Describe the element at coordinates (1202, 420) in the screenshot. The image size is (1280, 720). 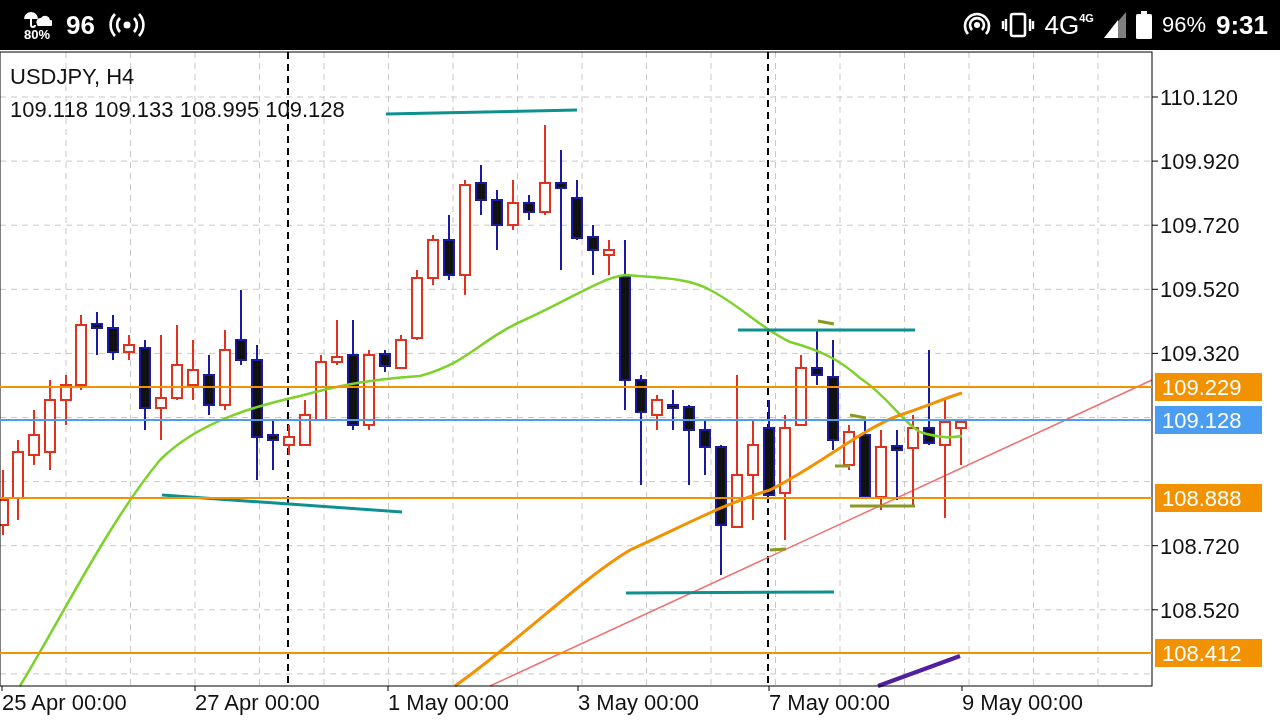
I see `price-label-text: 109.128` at that location.